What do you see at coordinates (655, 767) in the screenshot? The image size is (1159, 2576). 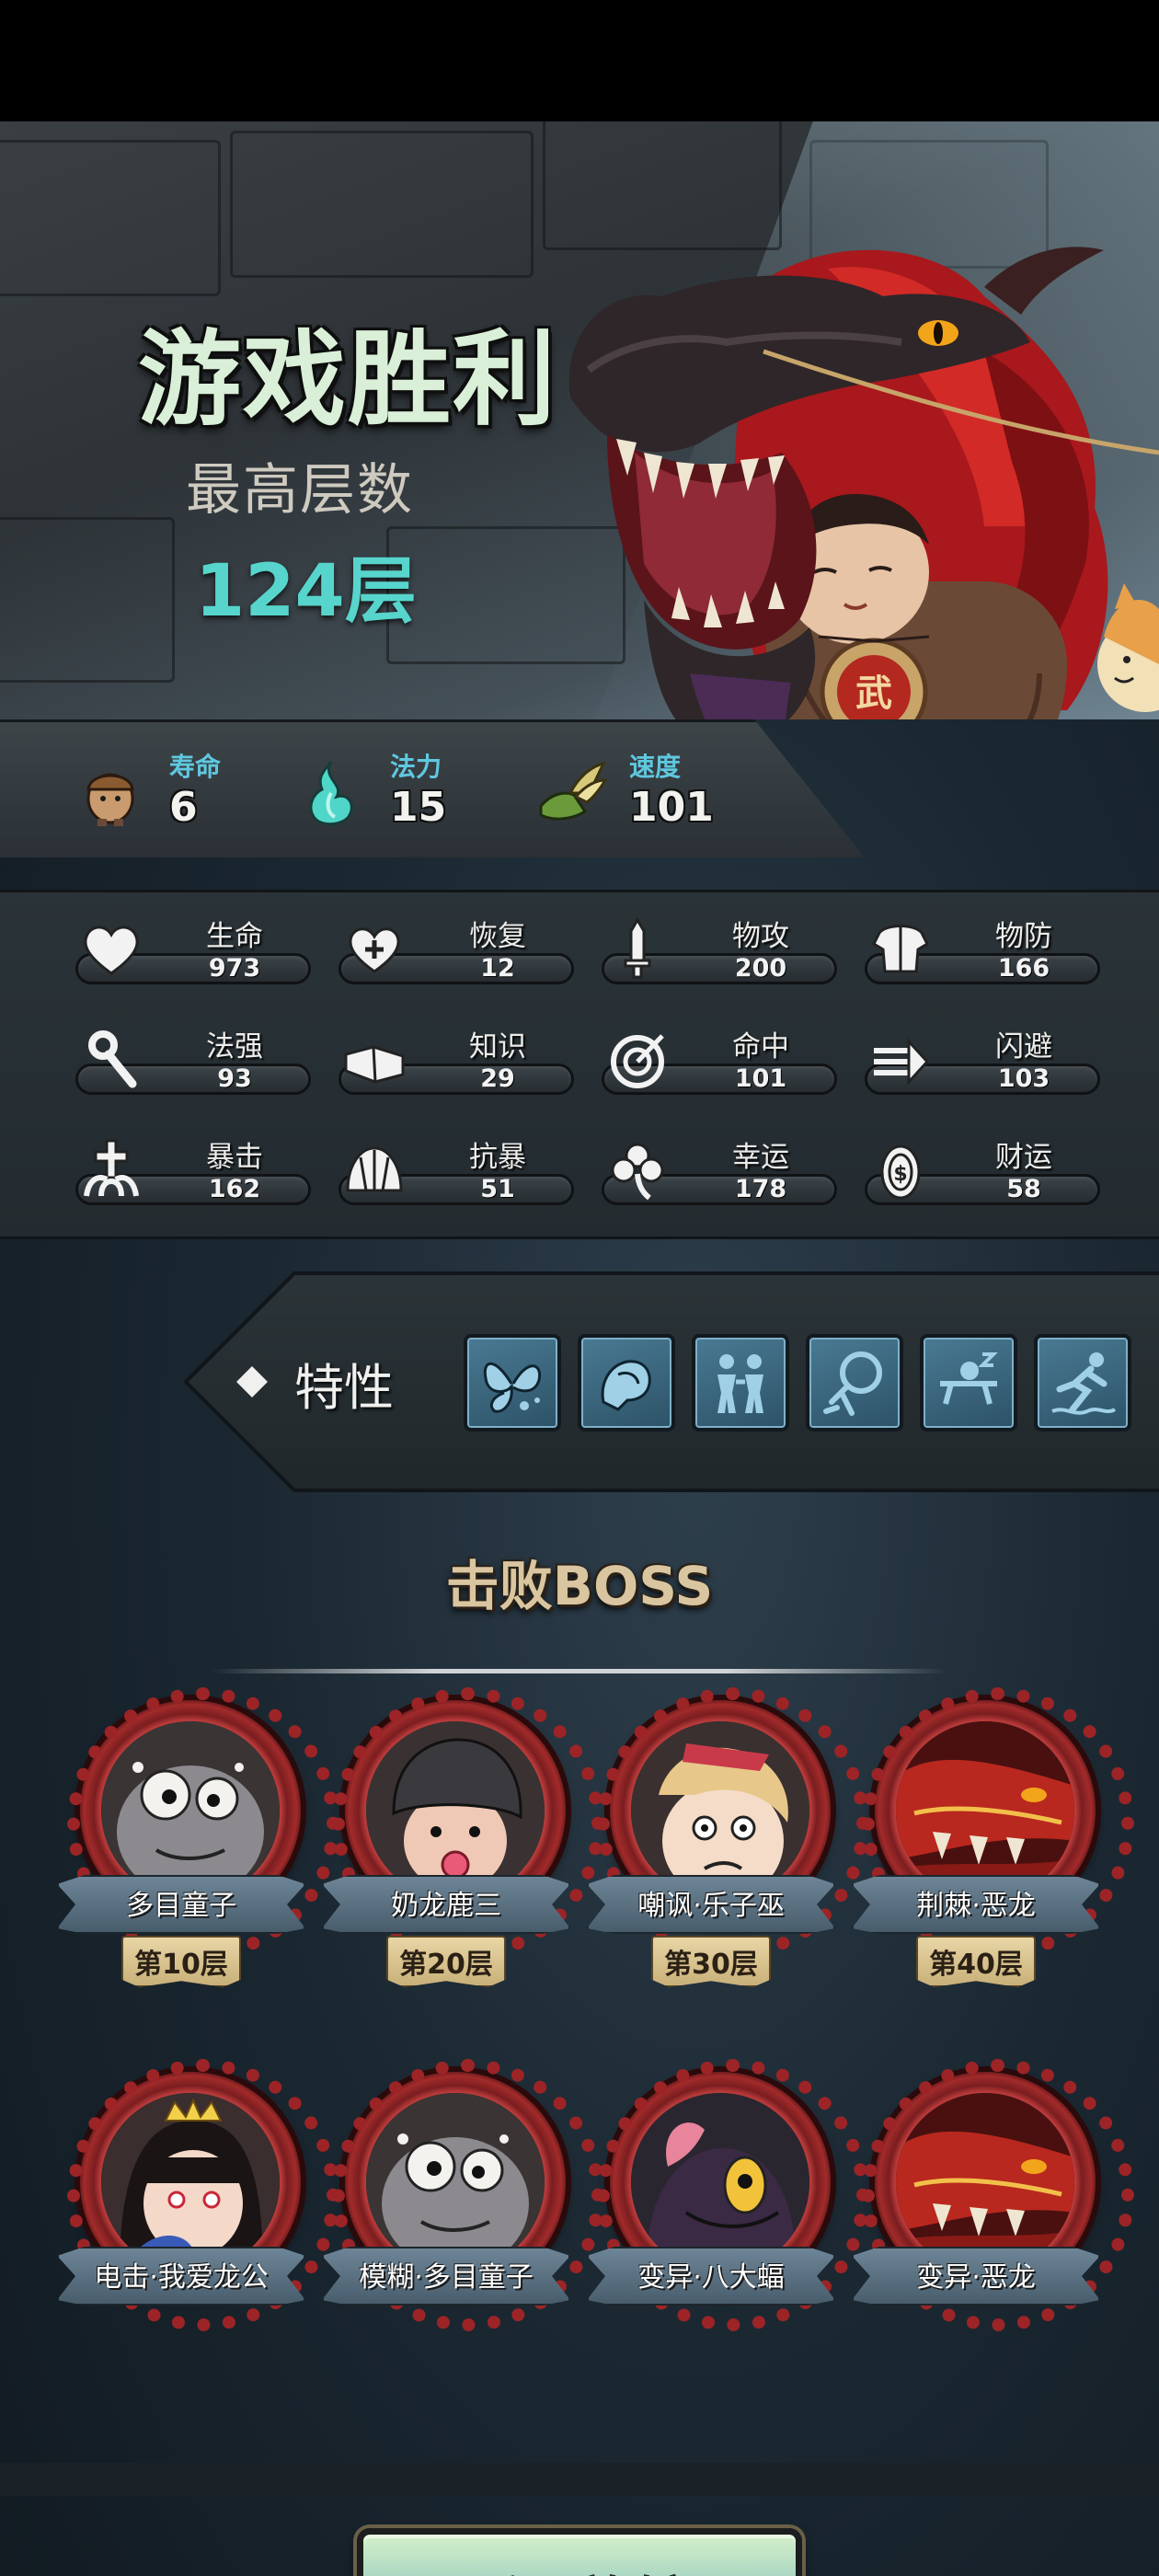 I see `stat-label: 速度` at bounding box center [655, 767].